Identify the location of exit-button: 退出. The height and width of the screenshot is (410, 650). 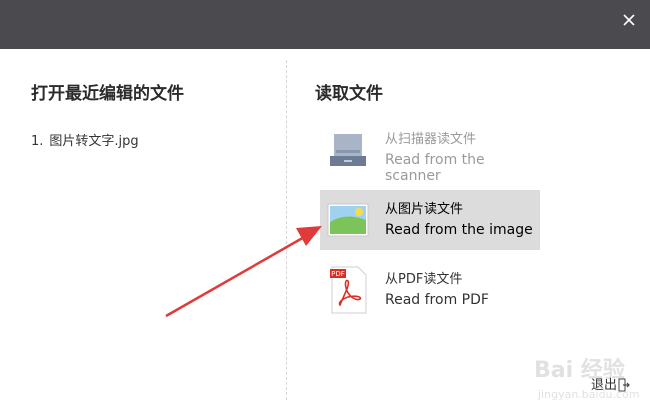
(604, 383).